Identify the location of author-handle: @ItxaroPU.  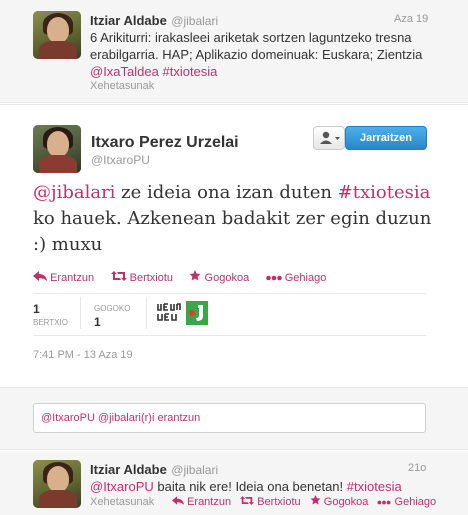
(120, 160).